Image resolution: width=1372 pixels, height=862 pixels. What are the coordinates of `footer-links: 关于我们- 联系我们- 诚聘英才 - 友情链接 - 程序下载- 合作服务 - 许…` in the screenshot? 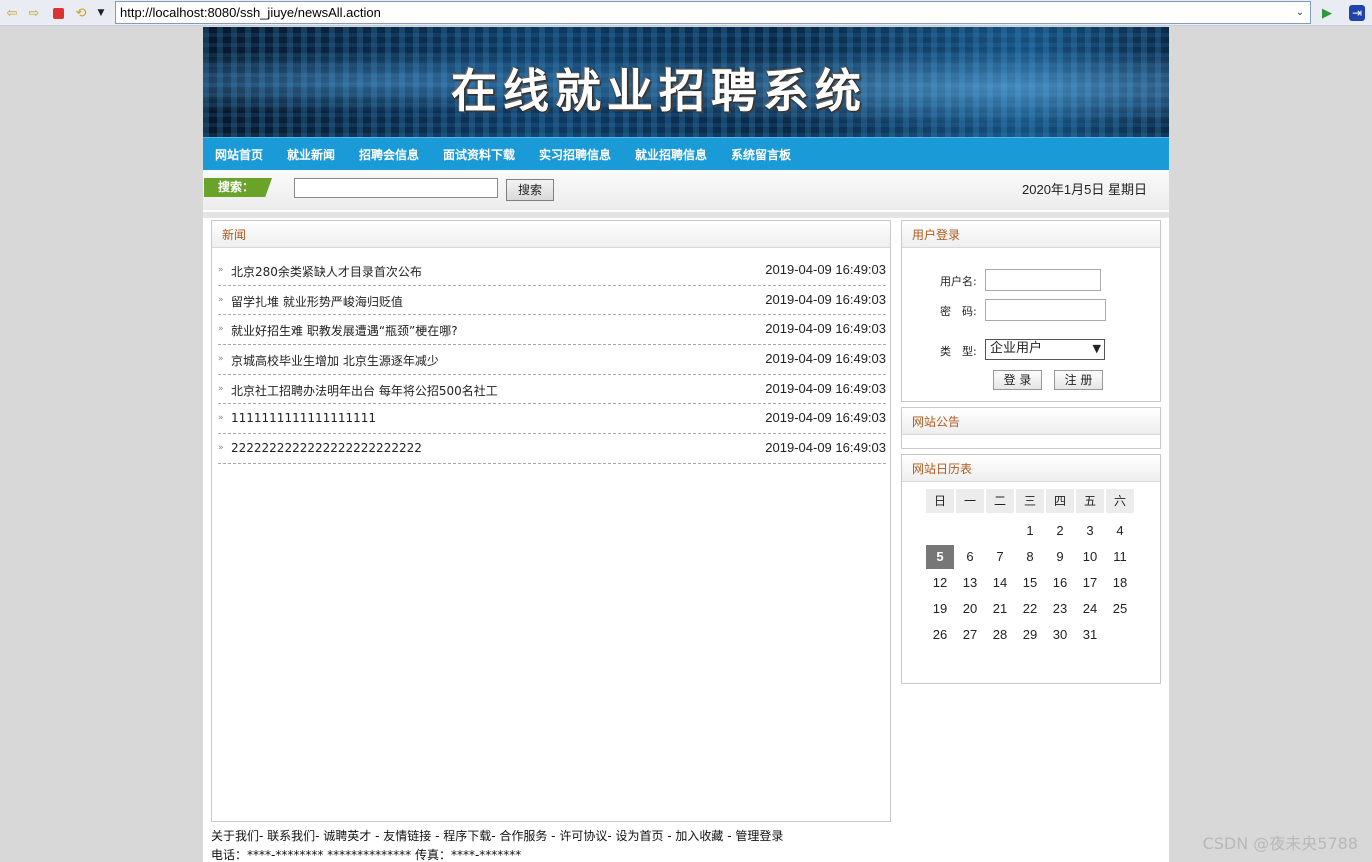 It's located at (497, 836).